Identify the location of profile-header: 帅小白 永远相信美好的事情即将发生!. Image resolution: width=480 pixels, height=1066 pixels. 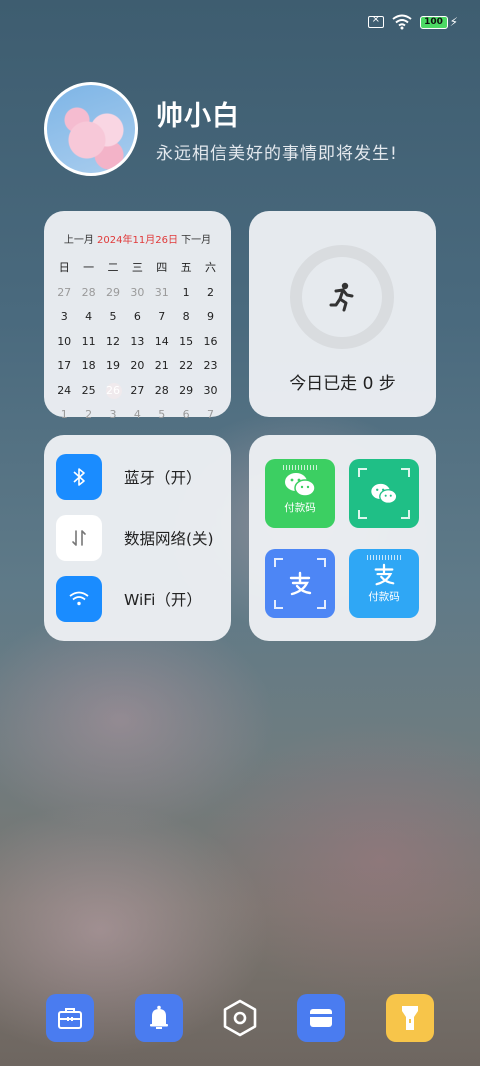
(221, 129).